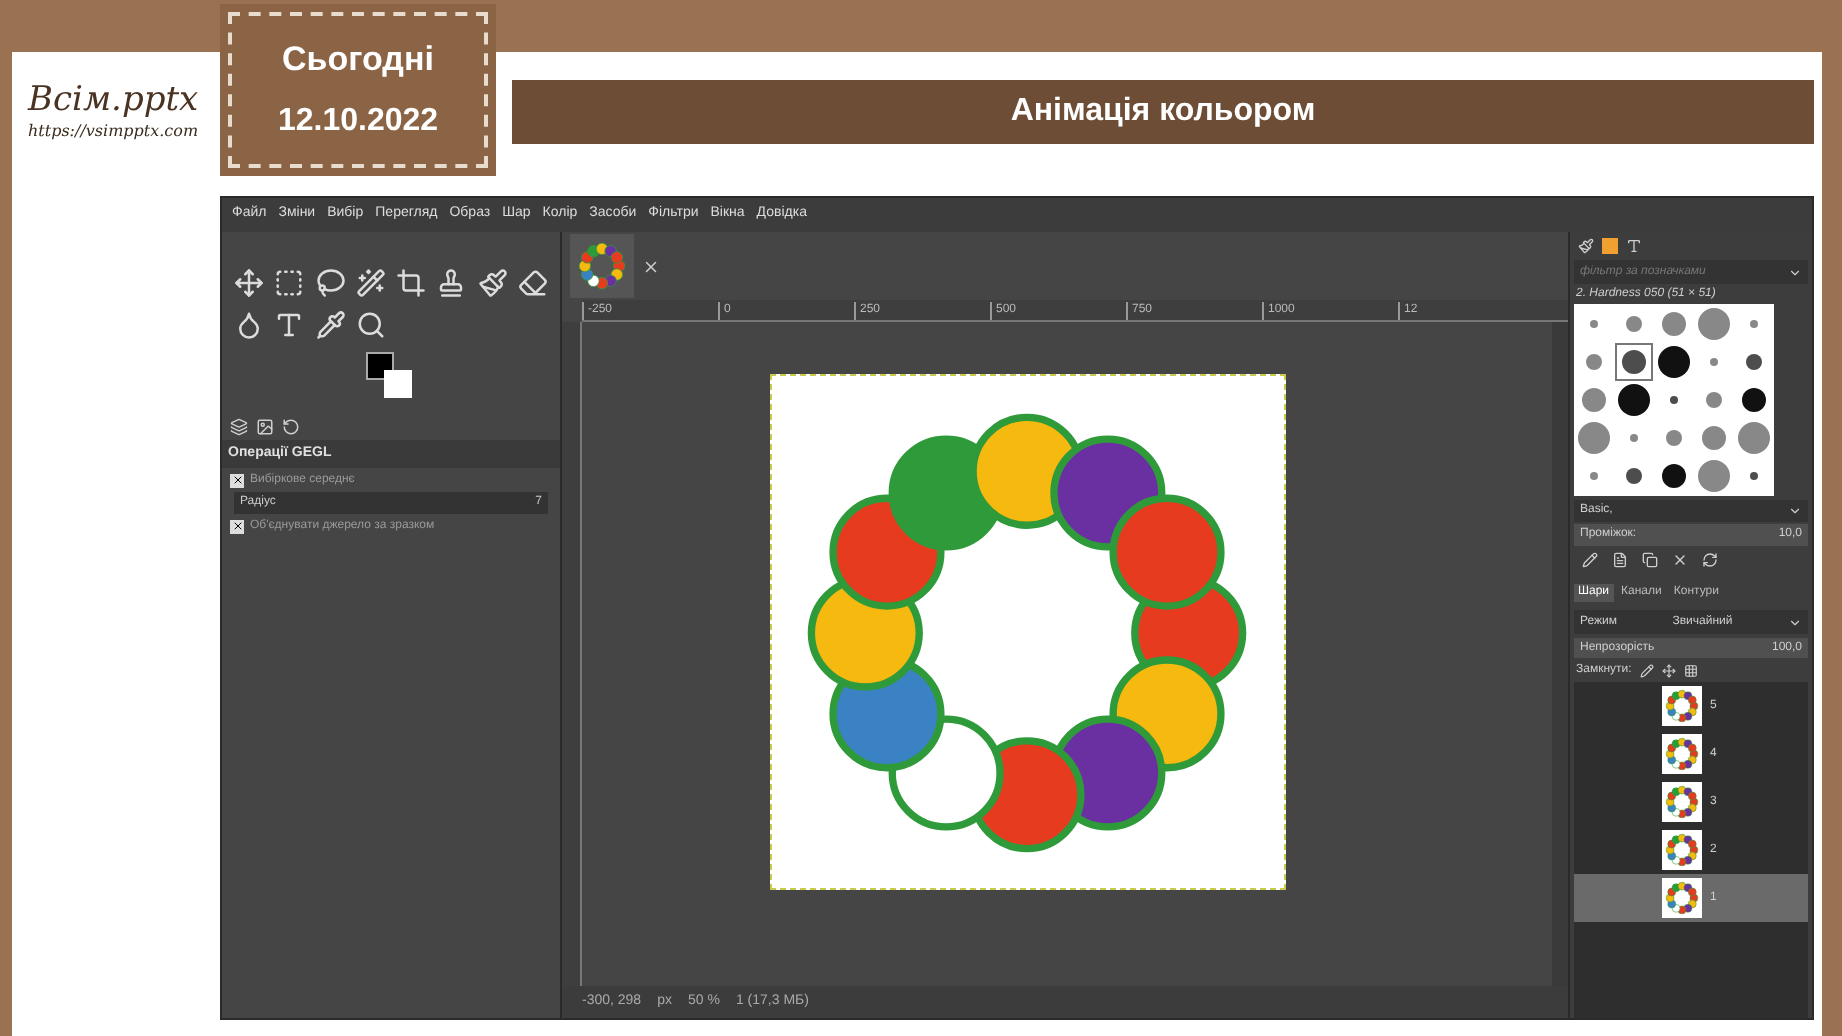  What do you see at coordinates (239, 426) in the screenshot?
I see `tool-options-tab-icon` at bounding box center [239, 426].